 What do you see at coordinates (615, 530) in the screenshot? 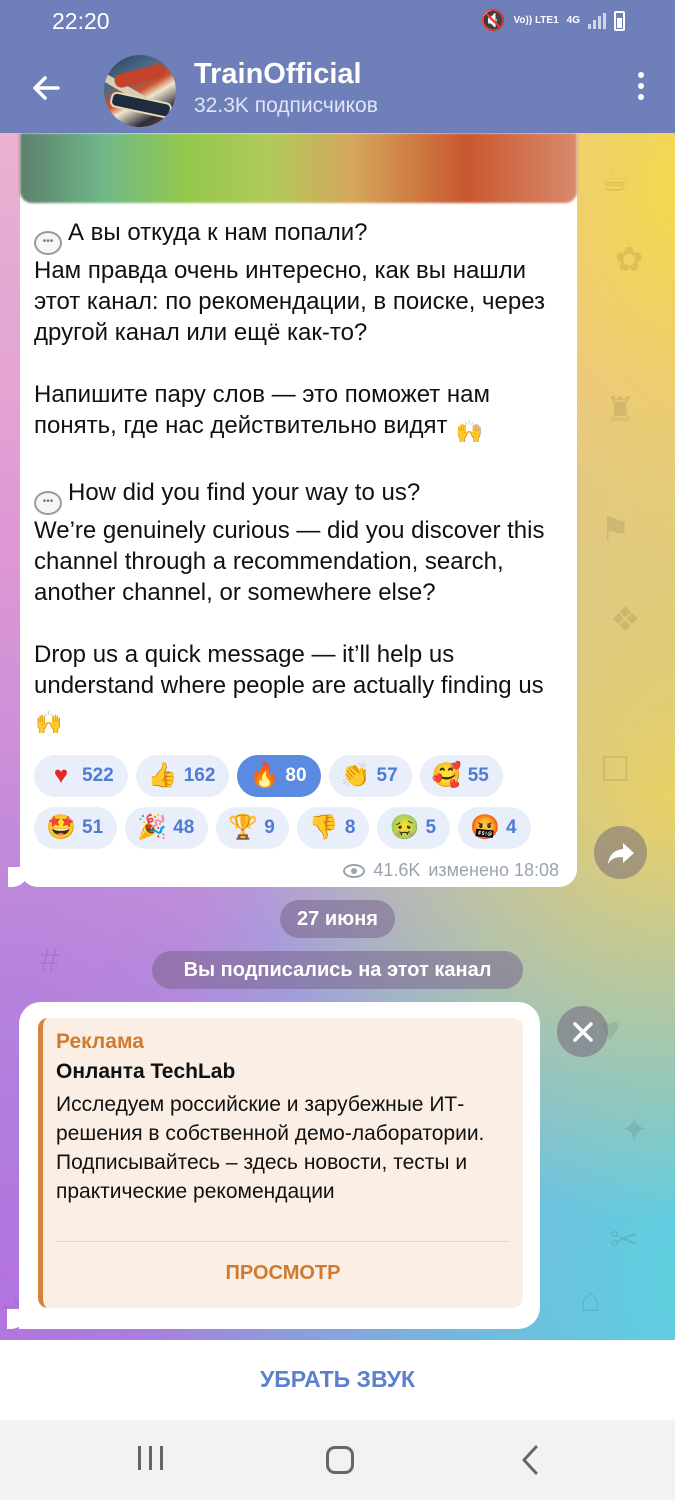
I see `doodle-icon: ⚑` at bounding box center [615, 530].